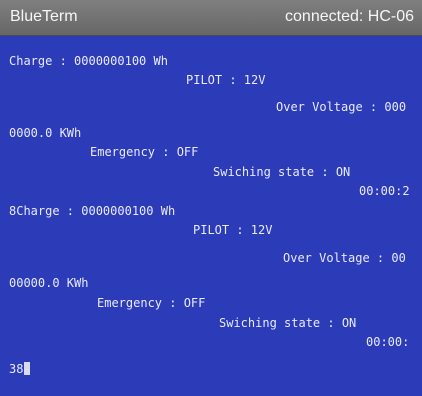 This screenshot has height=396, width=422. I want to click on terminal-line: Over Voltage : 000, so click(341, 107).